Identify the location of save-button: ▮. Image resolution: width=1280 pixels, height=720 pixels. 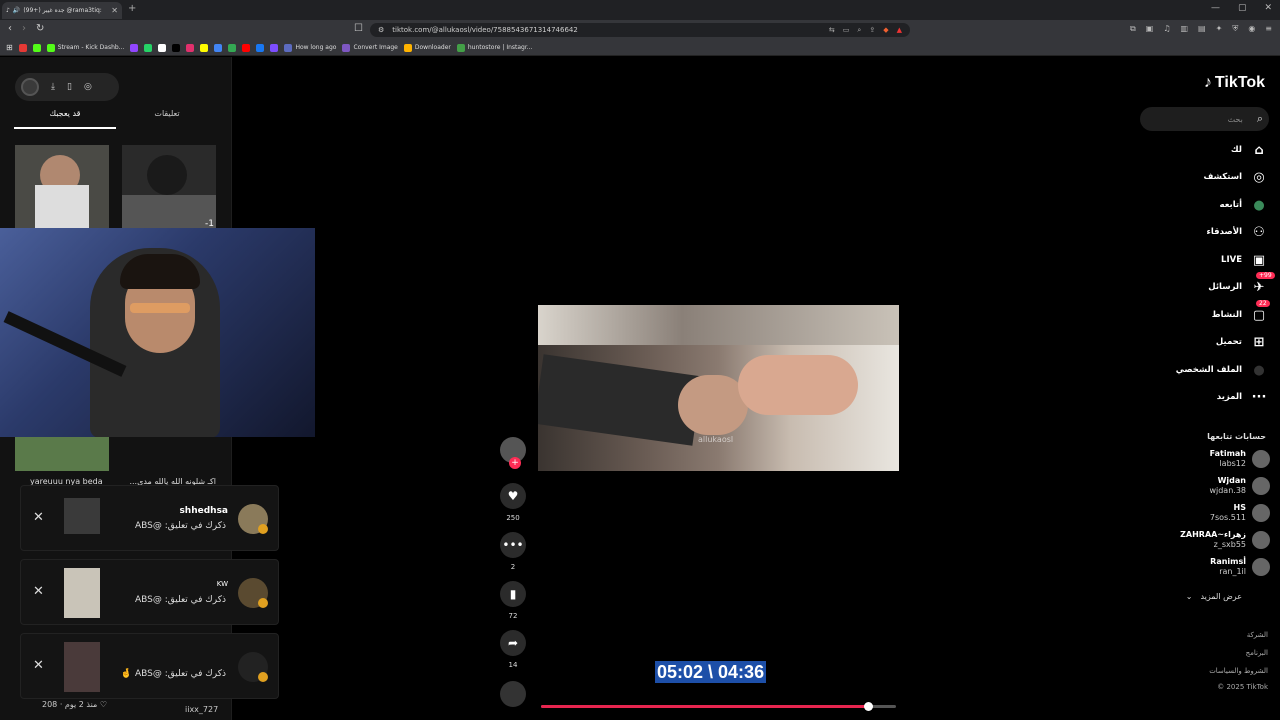
(513, 594).